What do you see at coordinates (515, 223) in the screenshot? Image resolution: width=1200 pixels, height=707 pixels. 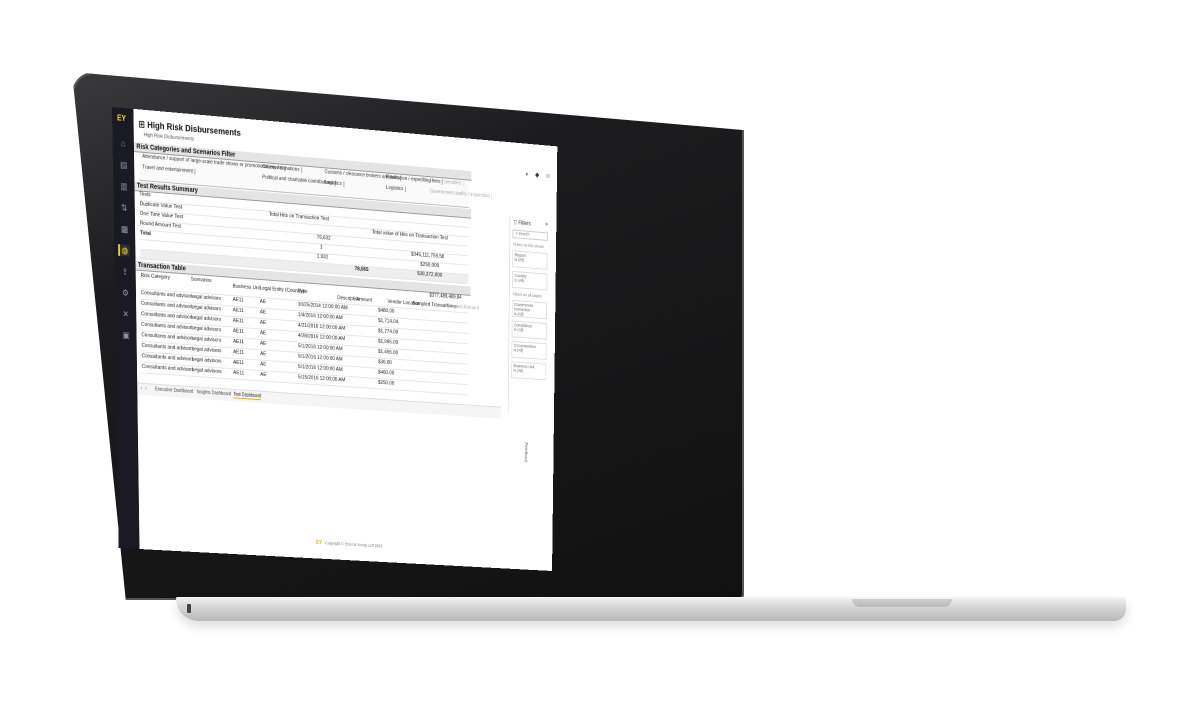 I see `filter-icon: ▽` at bounding box center [515, 223].